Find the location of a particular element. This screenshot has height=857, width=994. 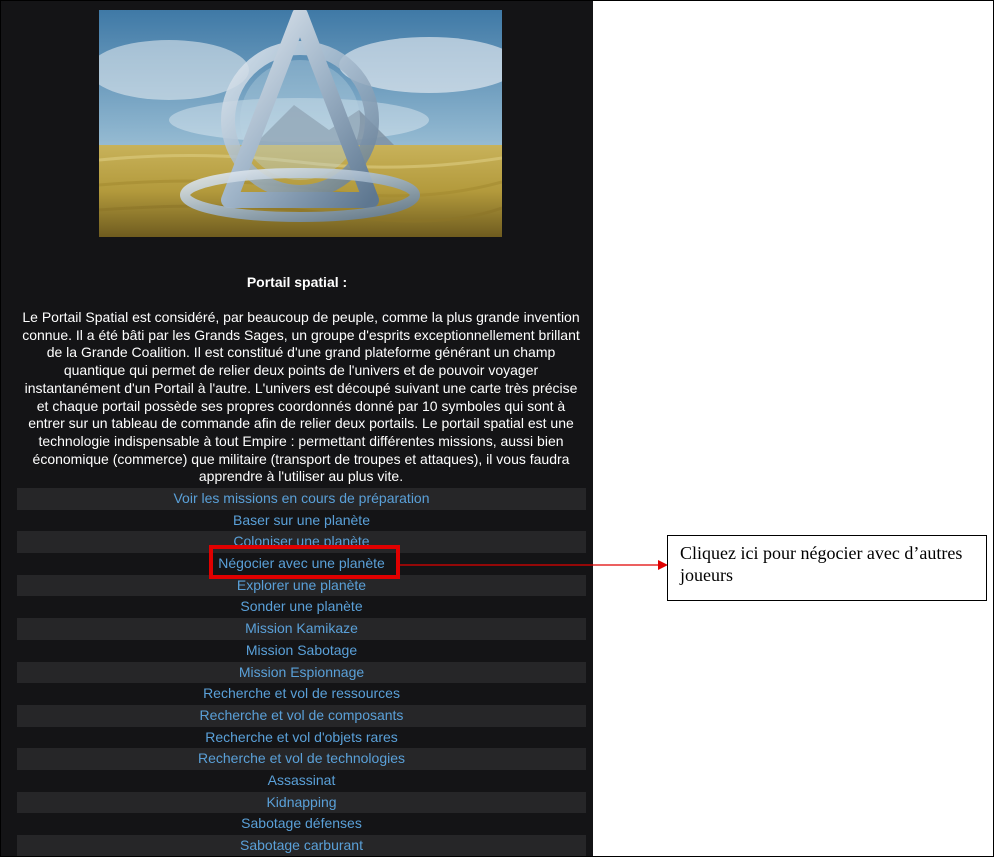

mission-link: Kidnapping is located at coordinates (301, 802).